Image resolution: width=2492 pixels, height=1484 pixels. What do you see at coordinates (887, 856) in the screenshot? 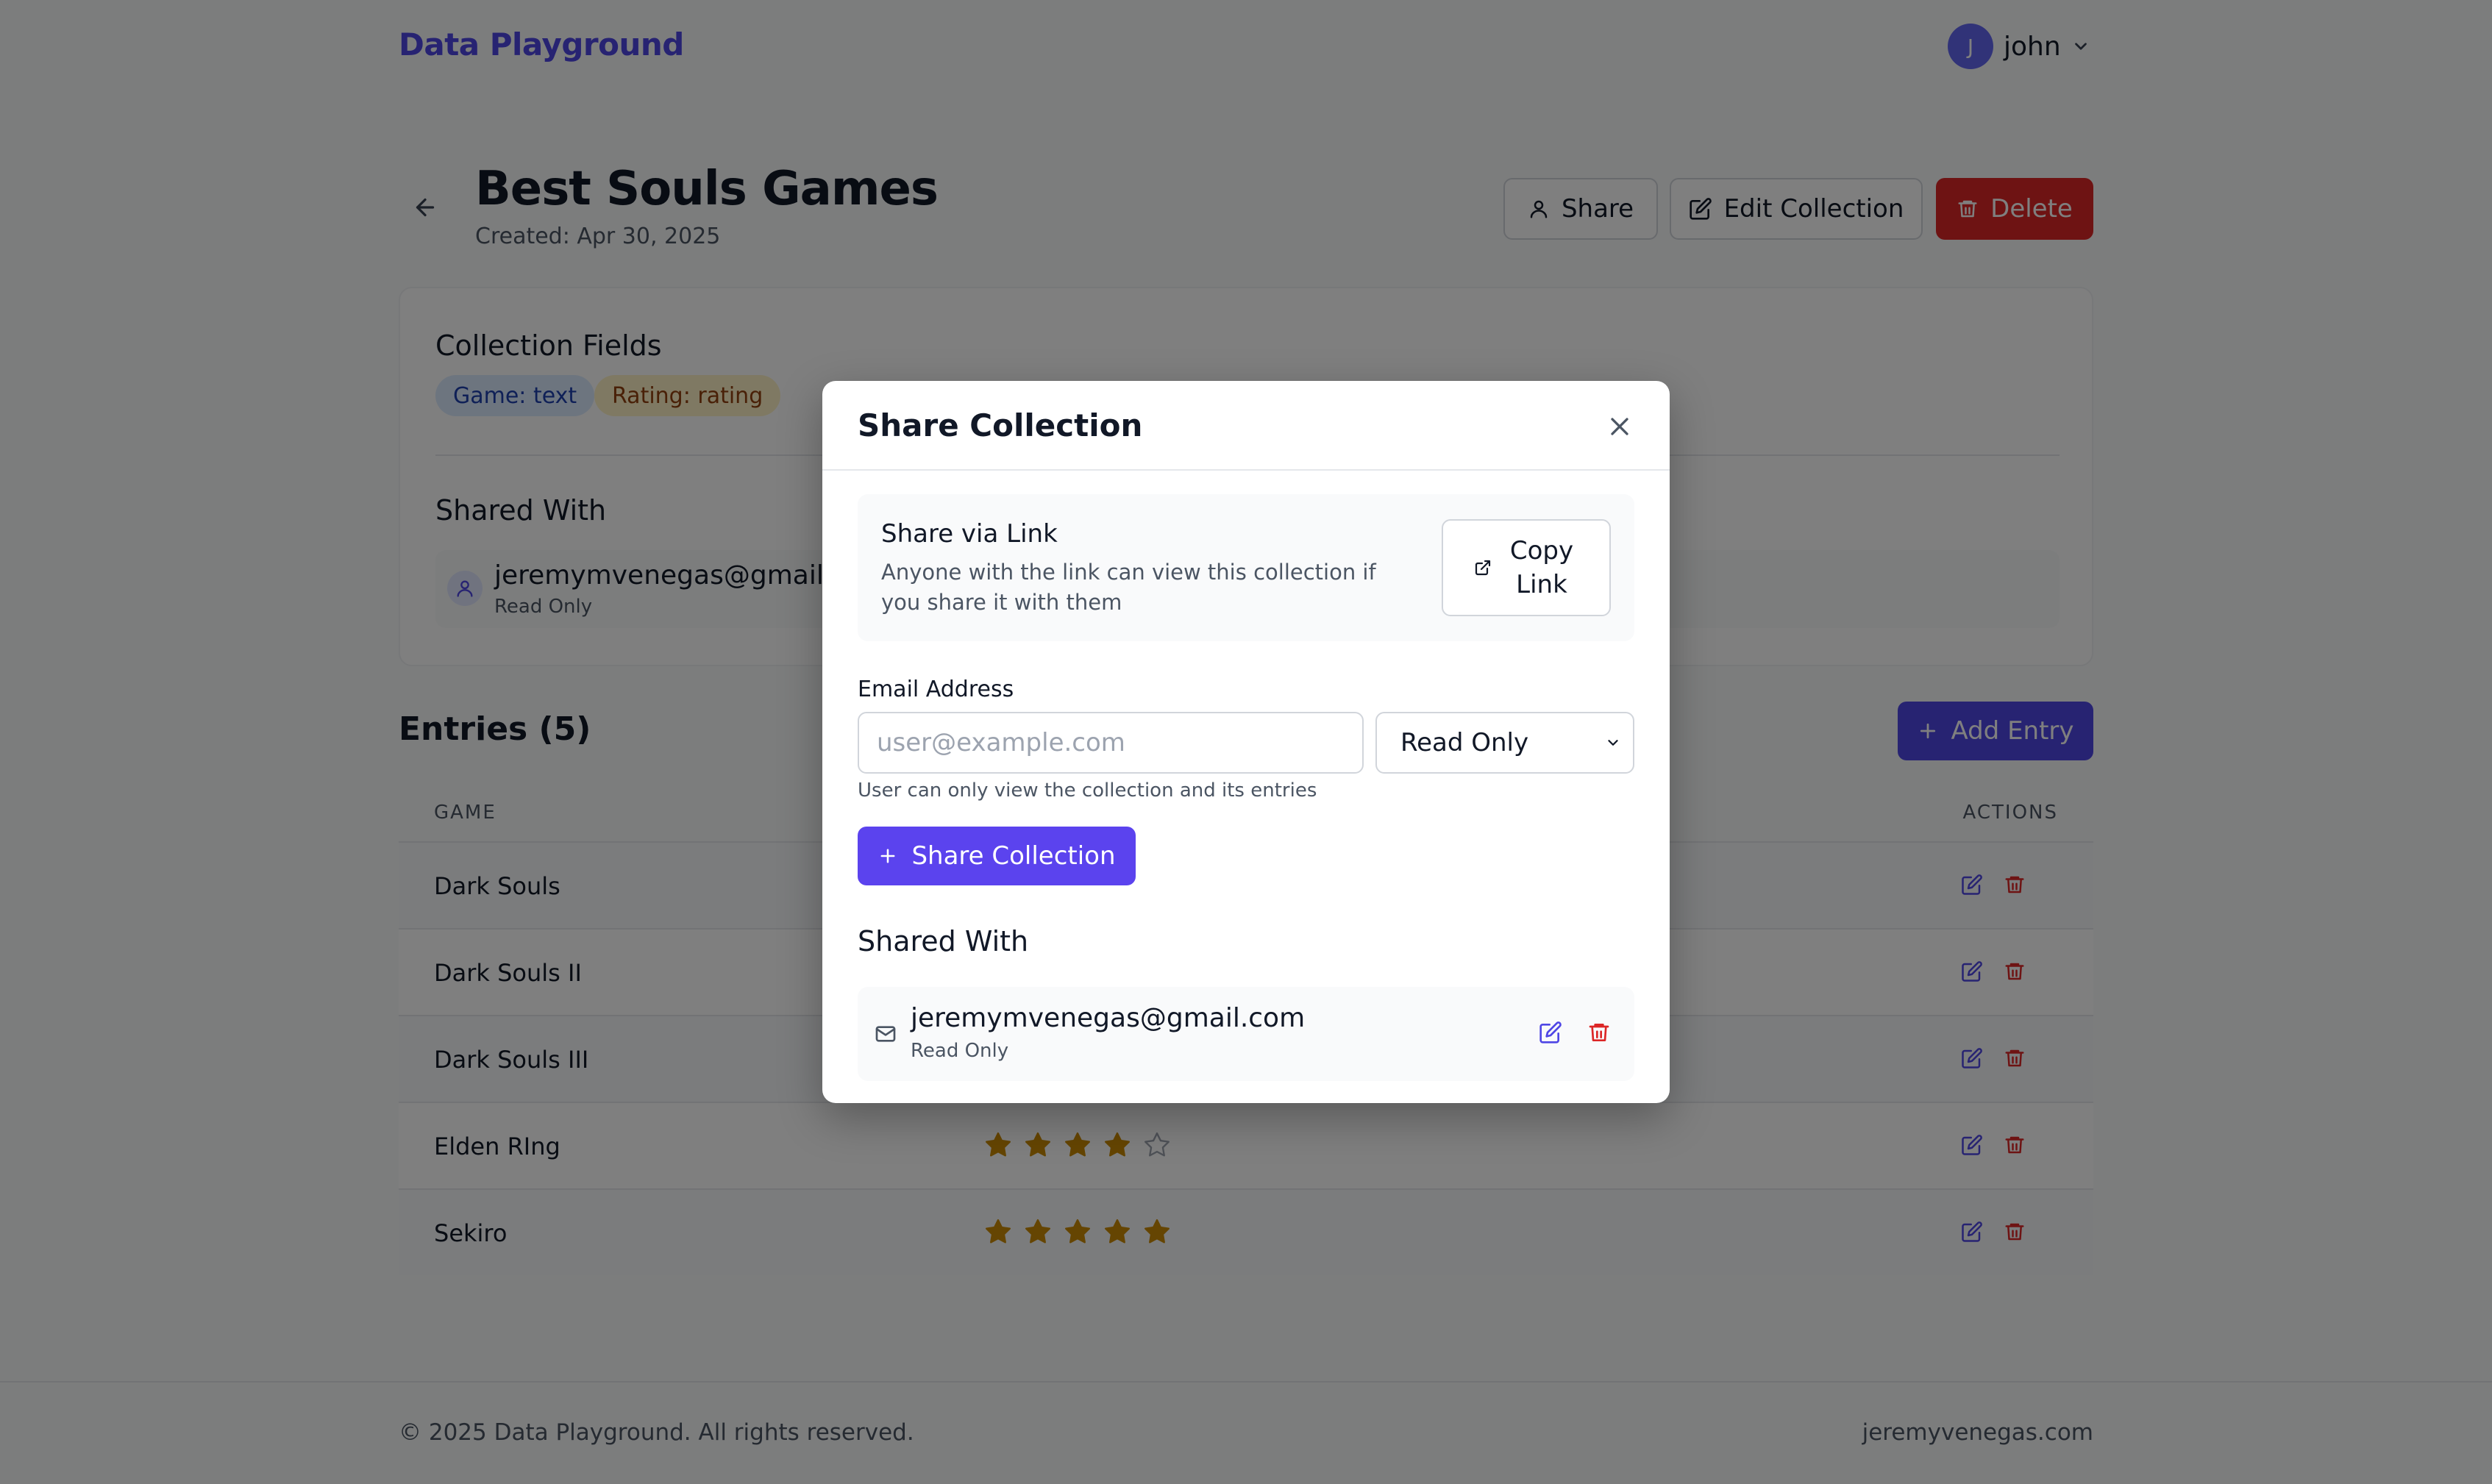
I see `plus-icon` at bounding box center [887, 856].